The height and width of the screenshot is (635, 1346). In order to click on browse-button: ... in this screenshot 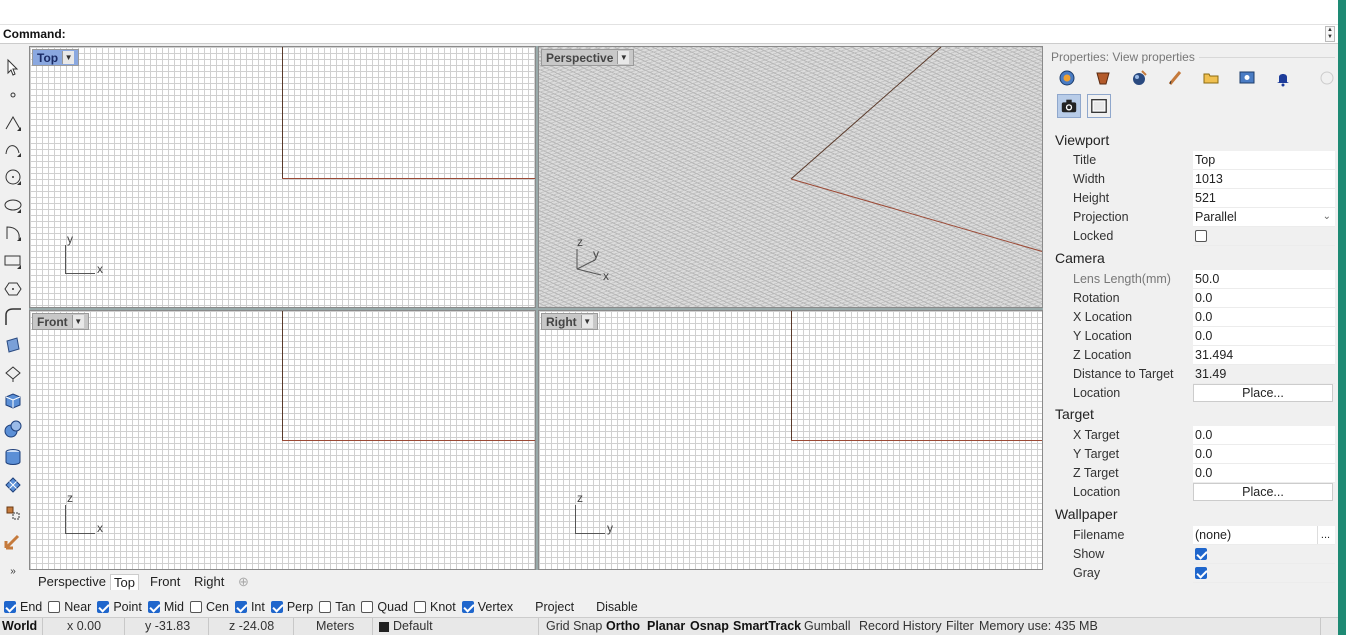, I will do `click(1325, 535)`.